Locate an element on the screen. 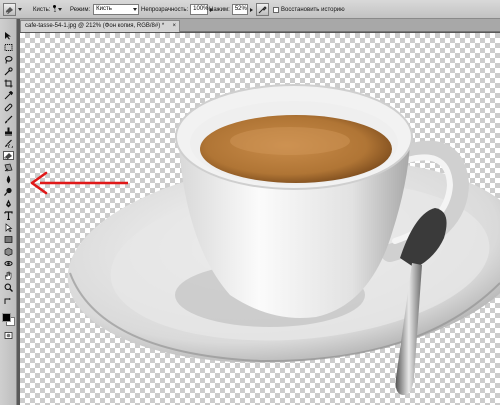 The image size is (500, 405). hand-icon is located at coordinates (8, 275).